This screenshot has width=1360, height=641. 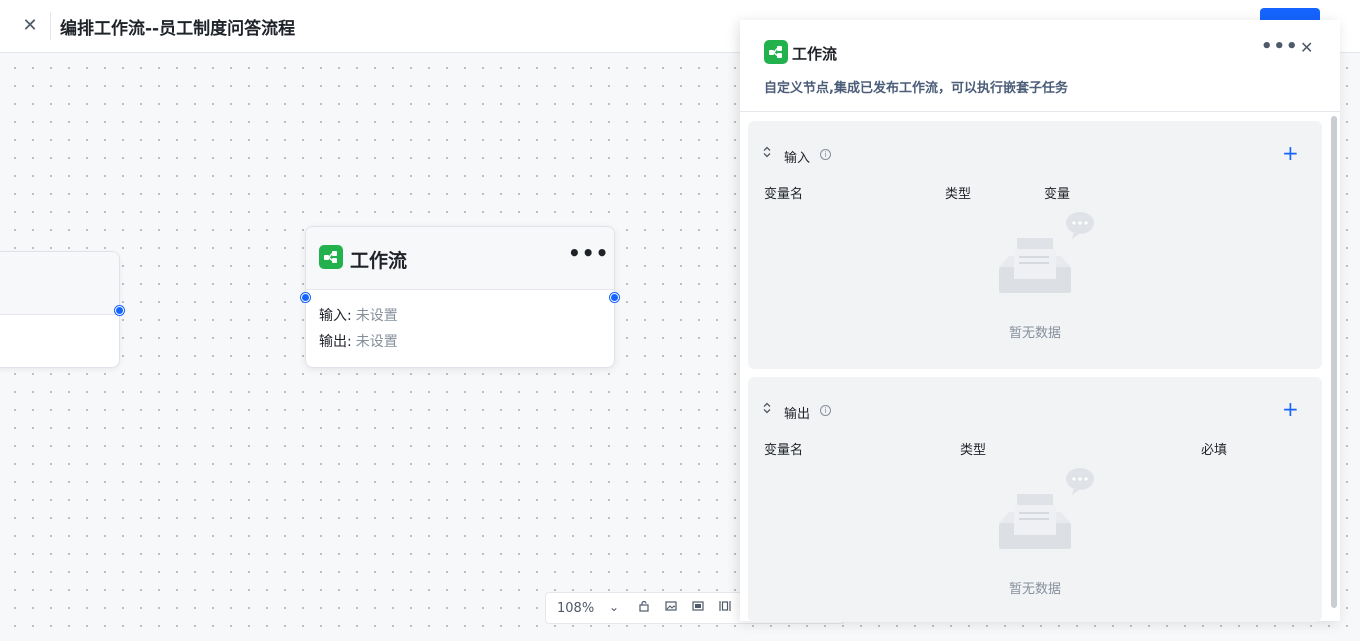 What do you see at coordinates (797, 158) in the screenshot?
I see `input-section-title: 输入` at bounding box center [797, 158].